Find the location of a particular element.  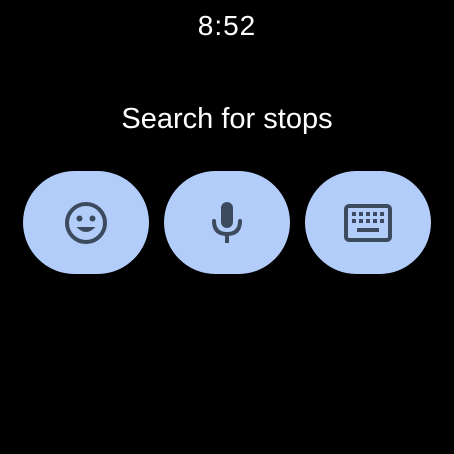

emoji-input-button is located at coordinates (86, 222).